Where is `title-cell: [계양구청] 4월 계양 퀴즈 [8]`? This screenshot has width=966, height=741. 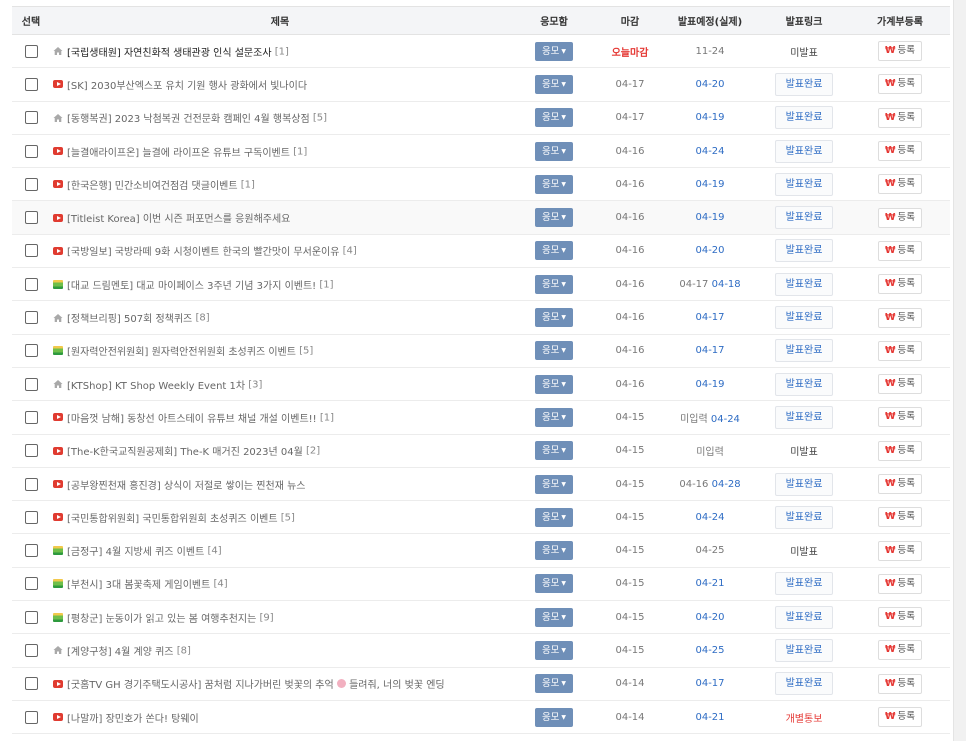
title-cell: [계양구청] 4월 계양 퀴즈 [8] is located at coordinates (280, 650).